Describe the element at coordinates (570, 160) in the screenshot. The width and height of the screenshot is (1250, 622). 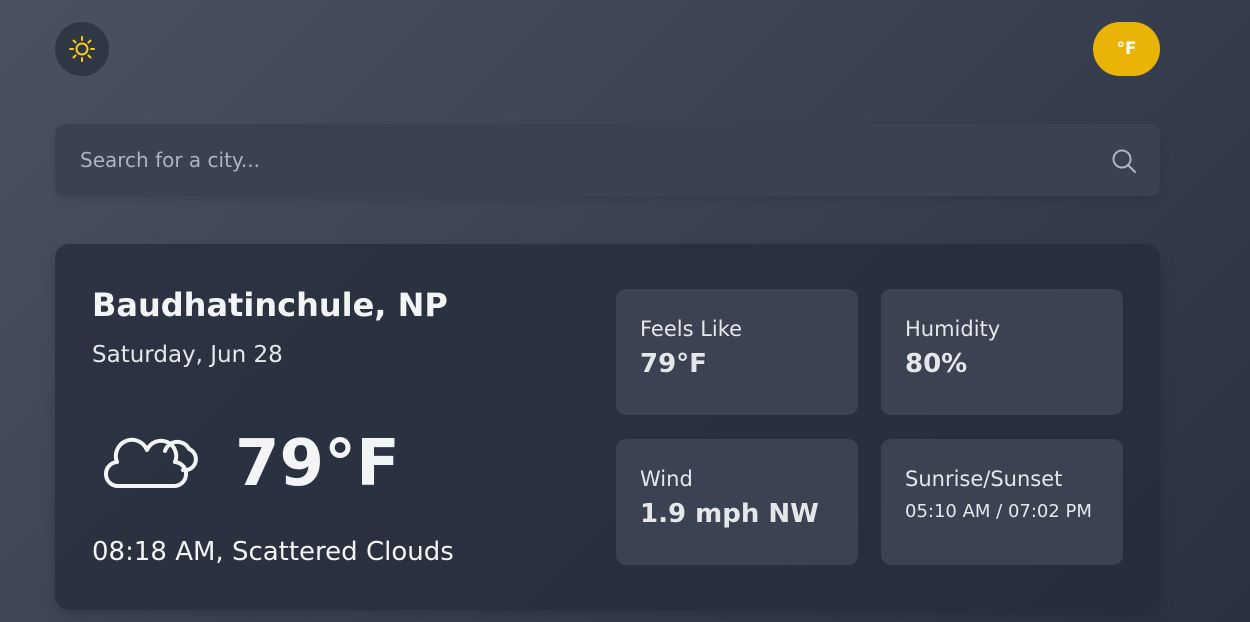
I see `search-input` at that location.